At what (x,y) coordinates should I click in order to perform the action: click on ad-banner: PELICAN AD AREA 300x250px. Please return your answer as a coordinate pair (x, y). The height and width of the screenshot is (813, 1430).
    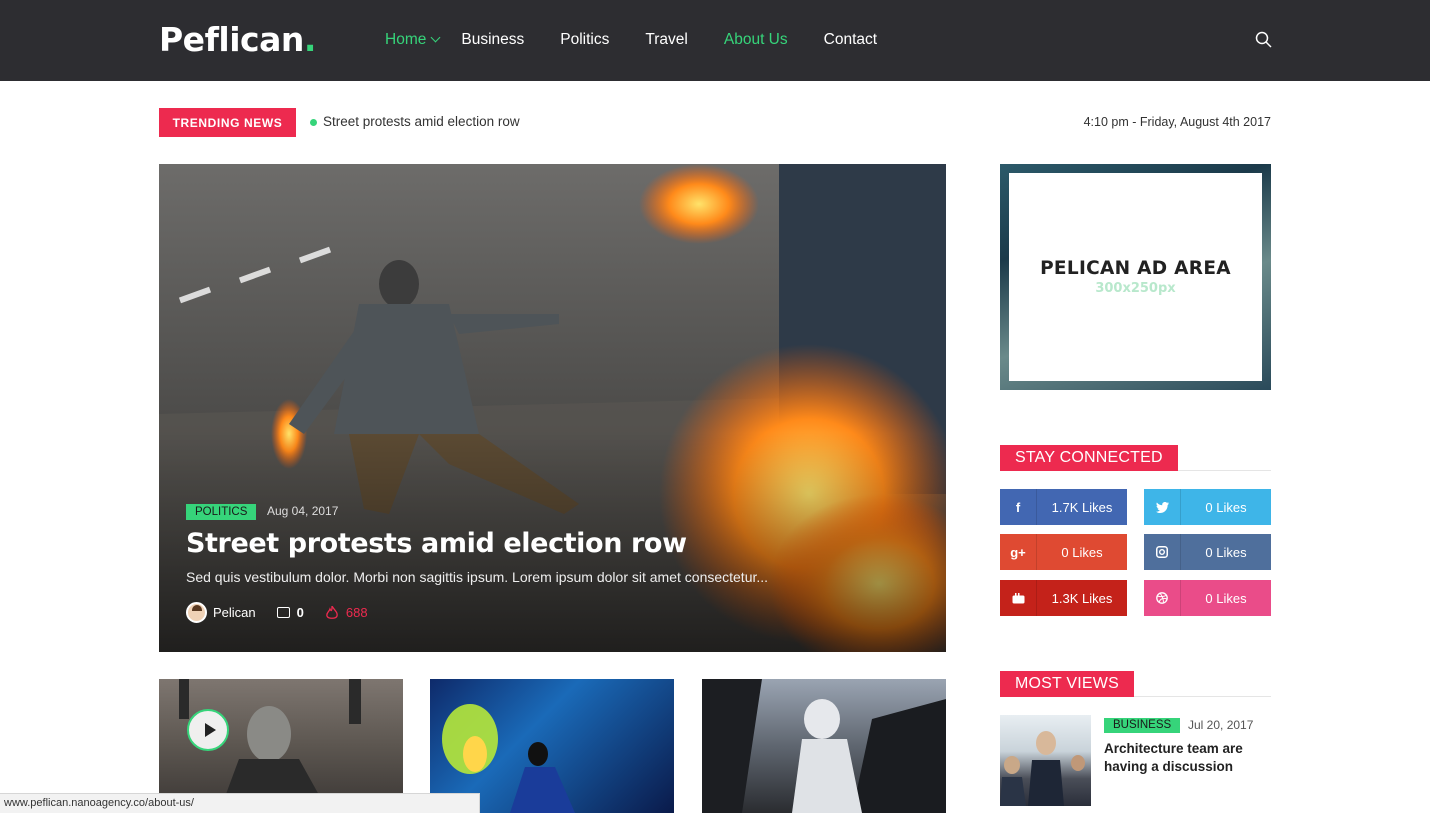
    Looking at the image, I should click on (1135, 277).